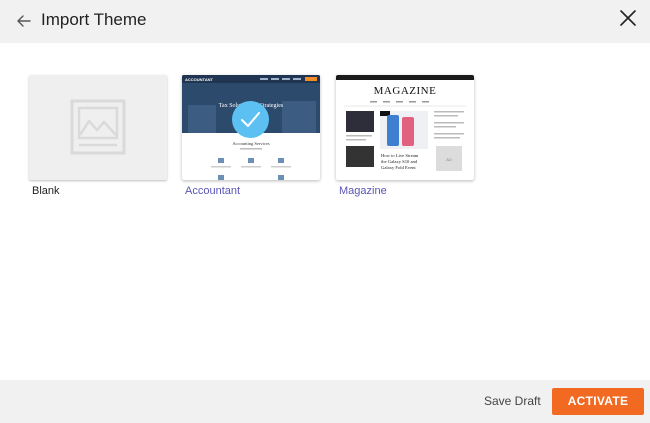 This screenshot has width=650, height=423. What do you see at coordinates (199, 79) in the screenshot?
I see `accountant-brand: ACCOUNTANT` at bounding box center [199, 79].